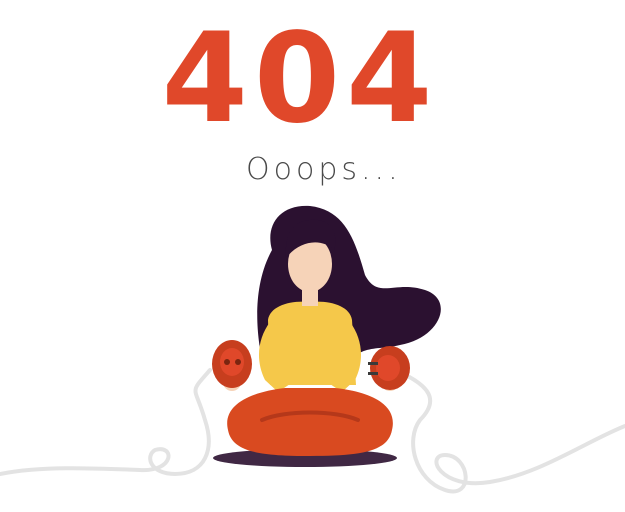  What do you see at coordinates (509, 431) in the screenshot?
I see `cable-right` at bounding box center [509, 431].